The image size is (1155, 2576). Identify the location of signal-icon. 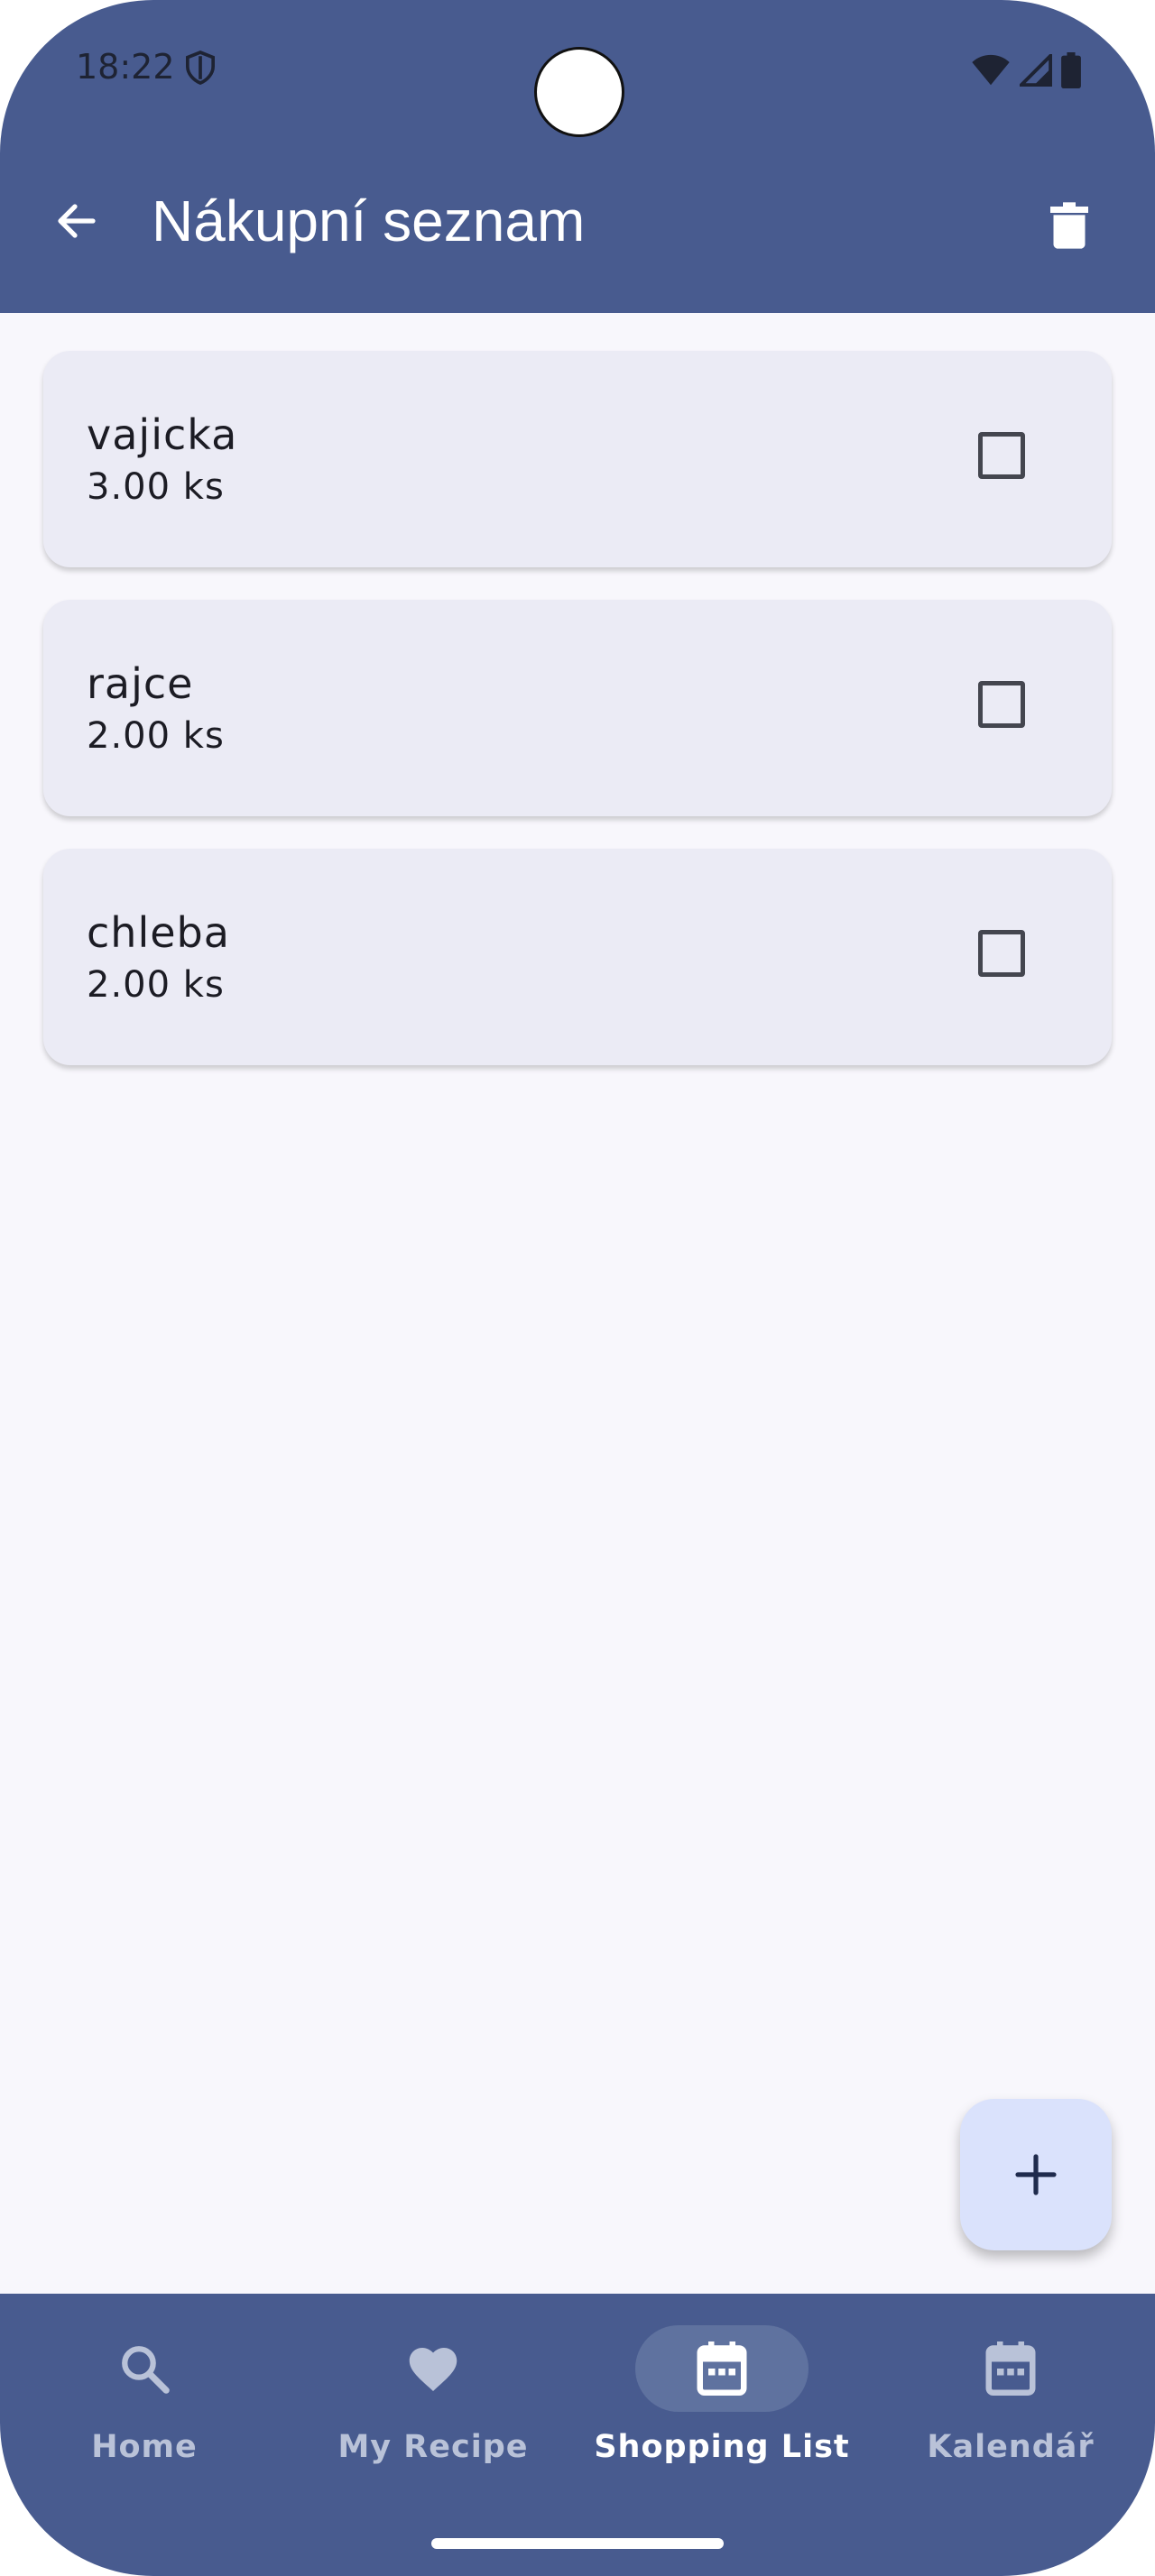
(1035, 70).